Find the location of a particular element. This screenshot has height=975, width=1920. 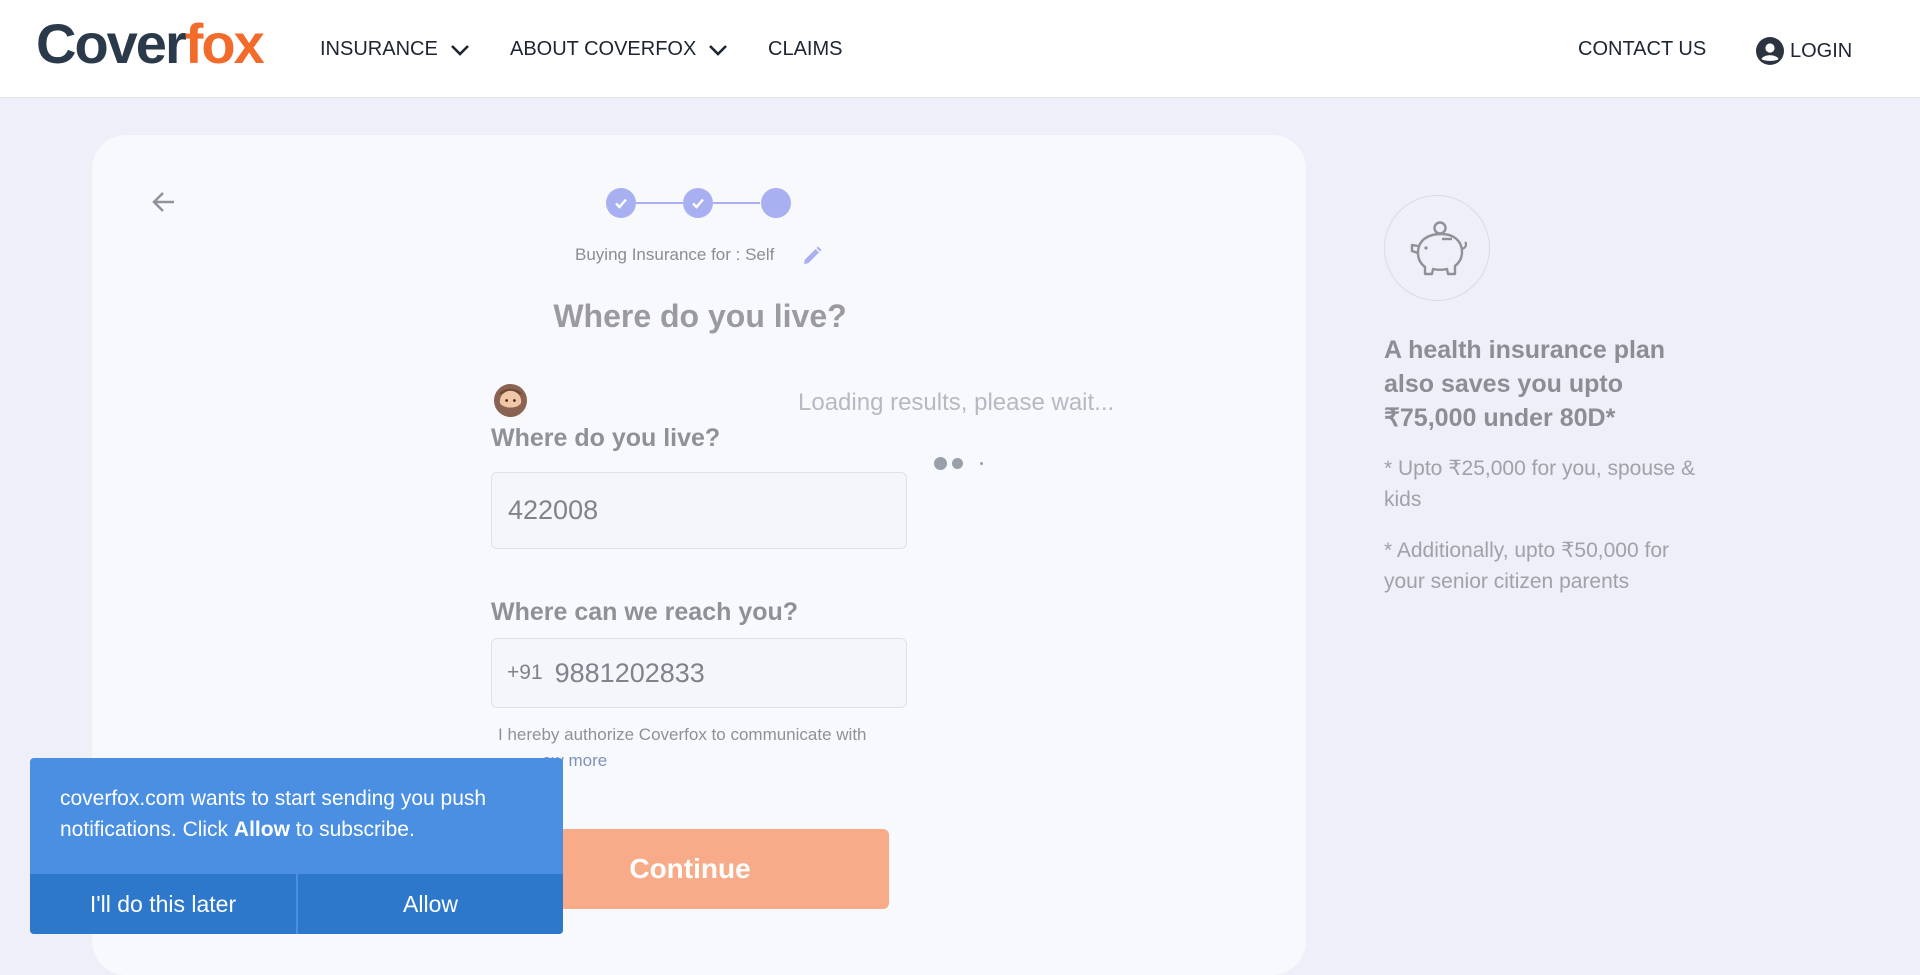

login-button: LOGIN is located at coordinates (1801, 51).